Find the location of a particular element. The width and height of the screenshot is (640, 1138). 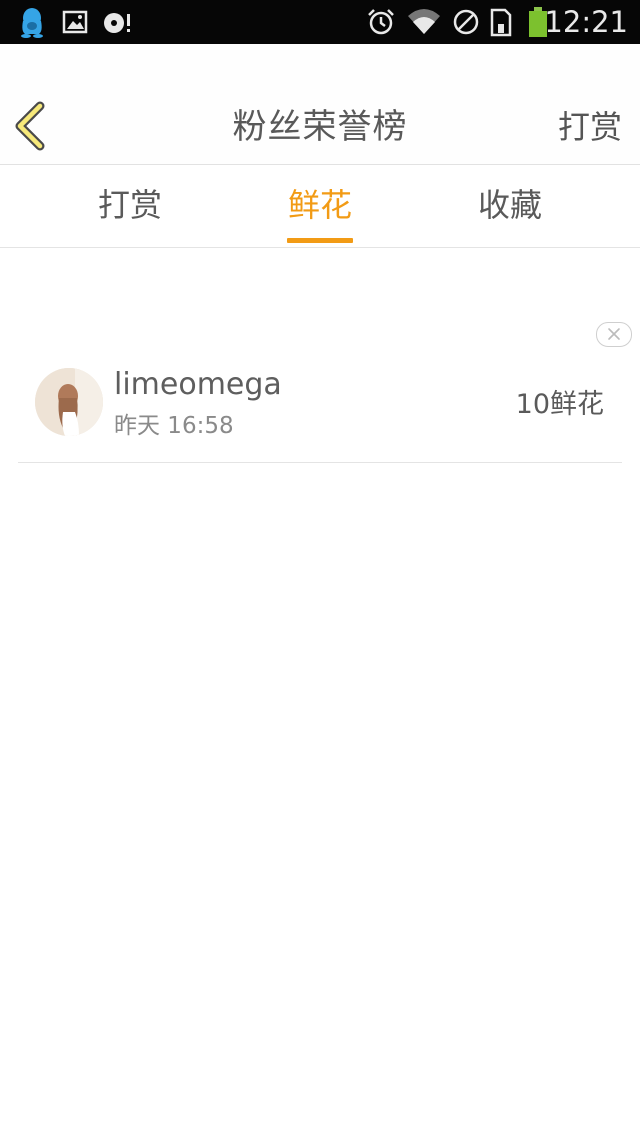

tab-favorites: 收藏 is located at coordinates (510, 206).